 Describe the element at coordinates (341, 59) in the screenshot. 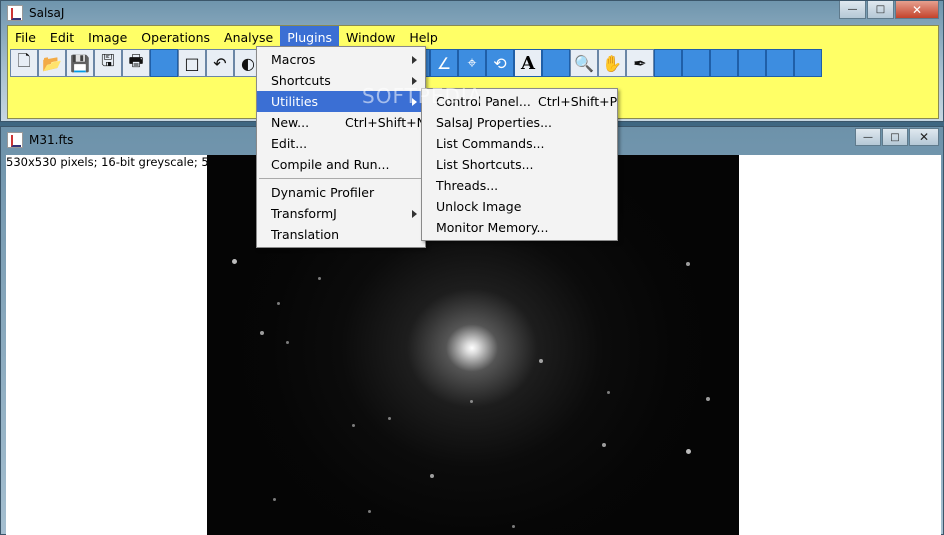

I see `plugins-item-macros: Macros` at that location.